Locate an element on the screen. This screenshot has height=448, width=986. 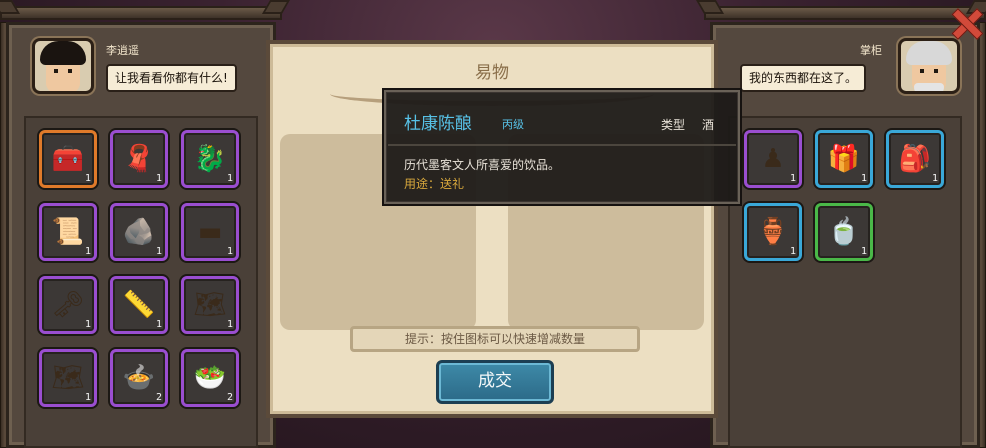
treasure-chest-icon: 🧰 is located at coordinates (68, 159).